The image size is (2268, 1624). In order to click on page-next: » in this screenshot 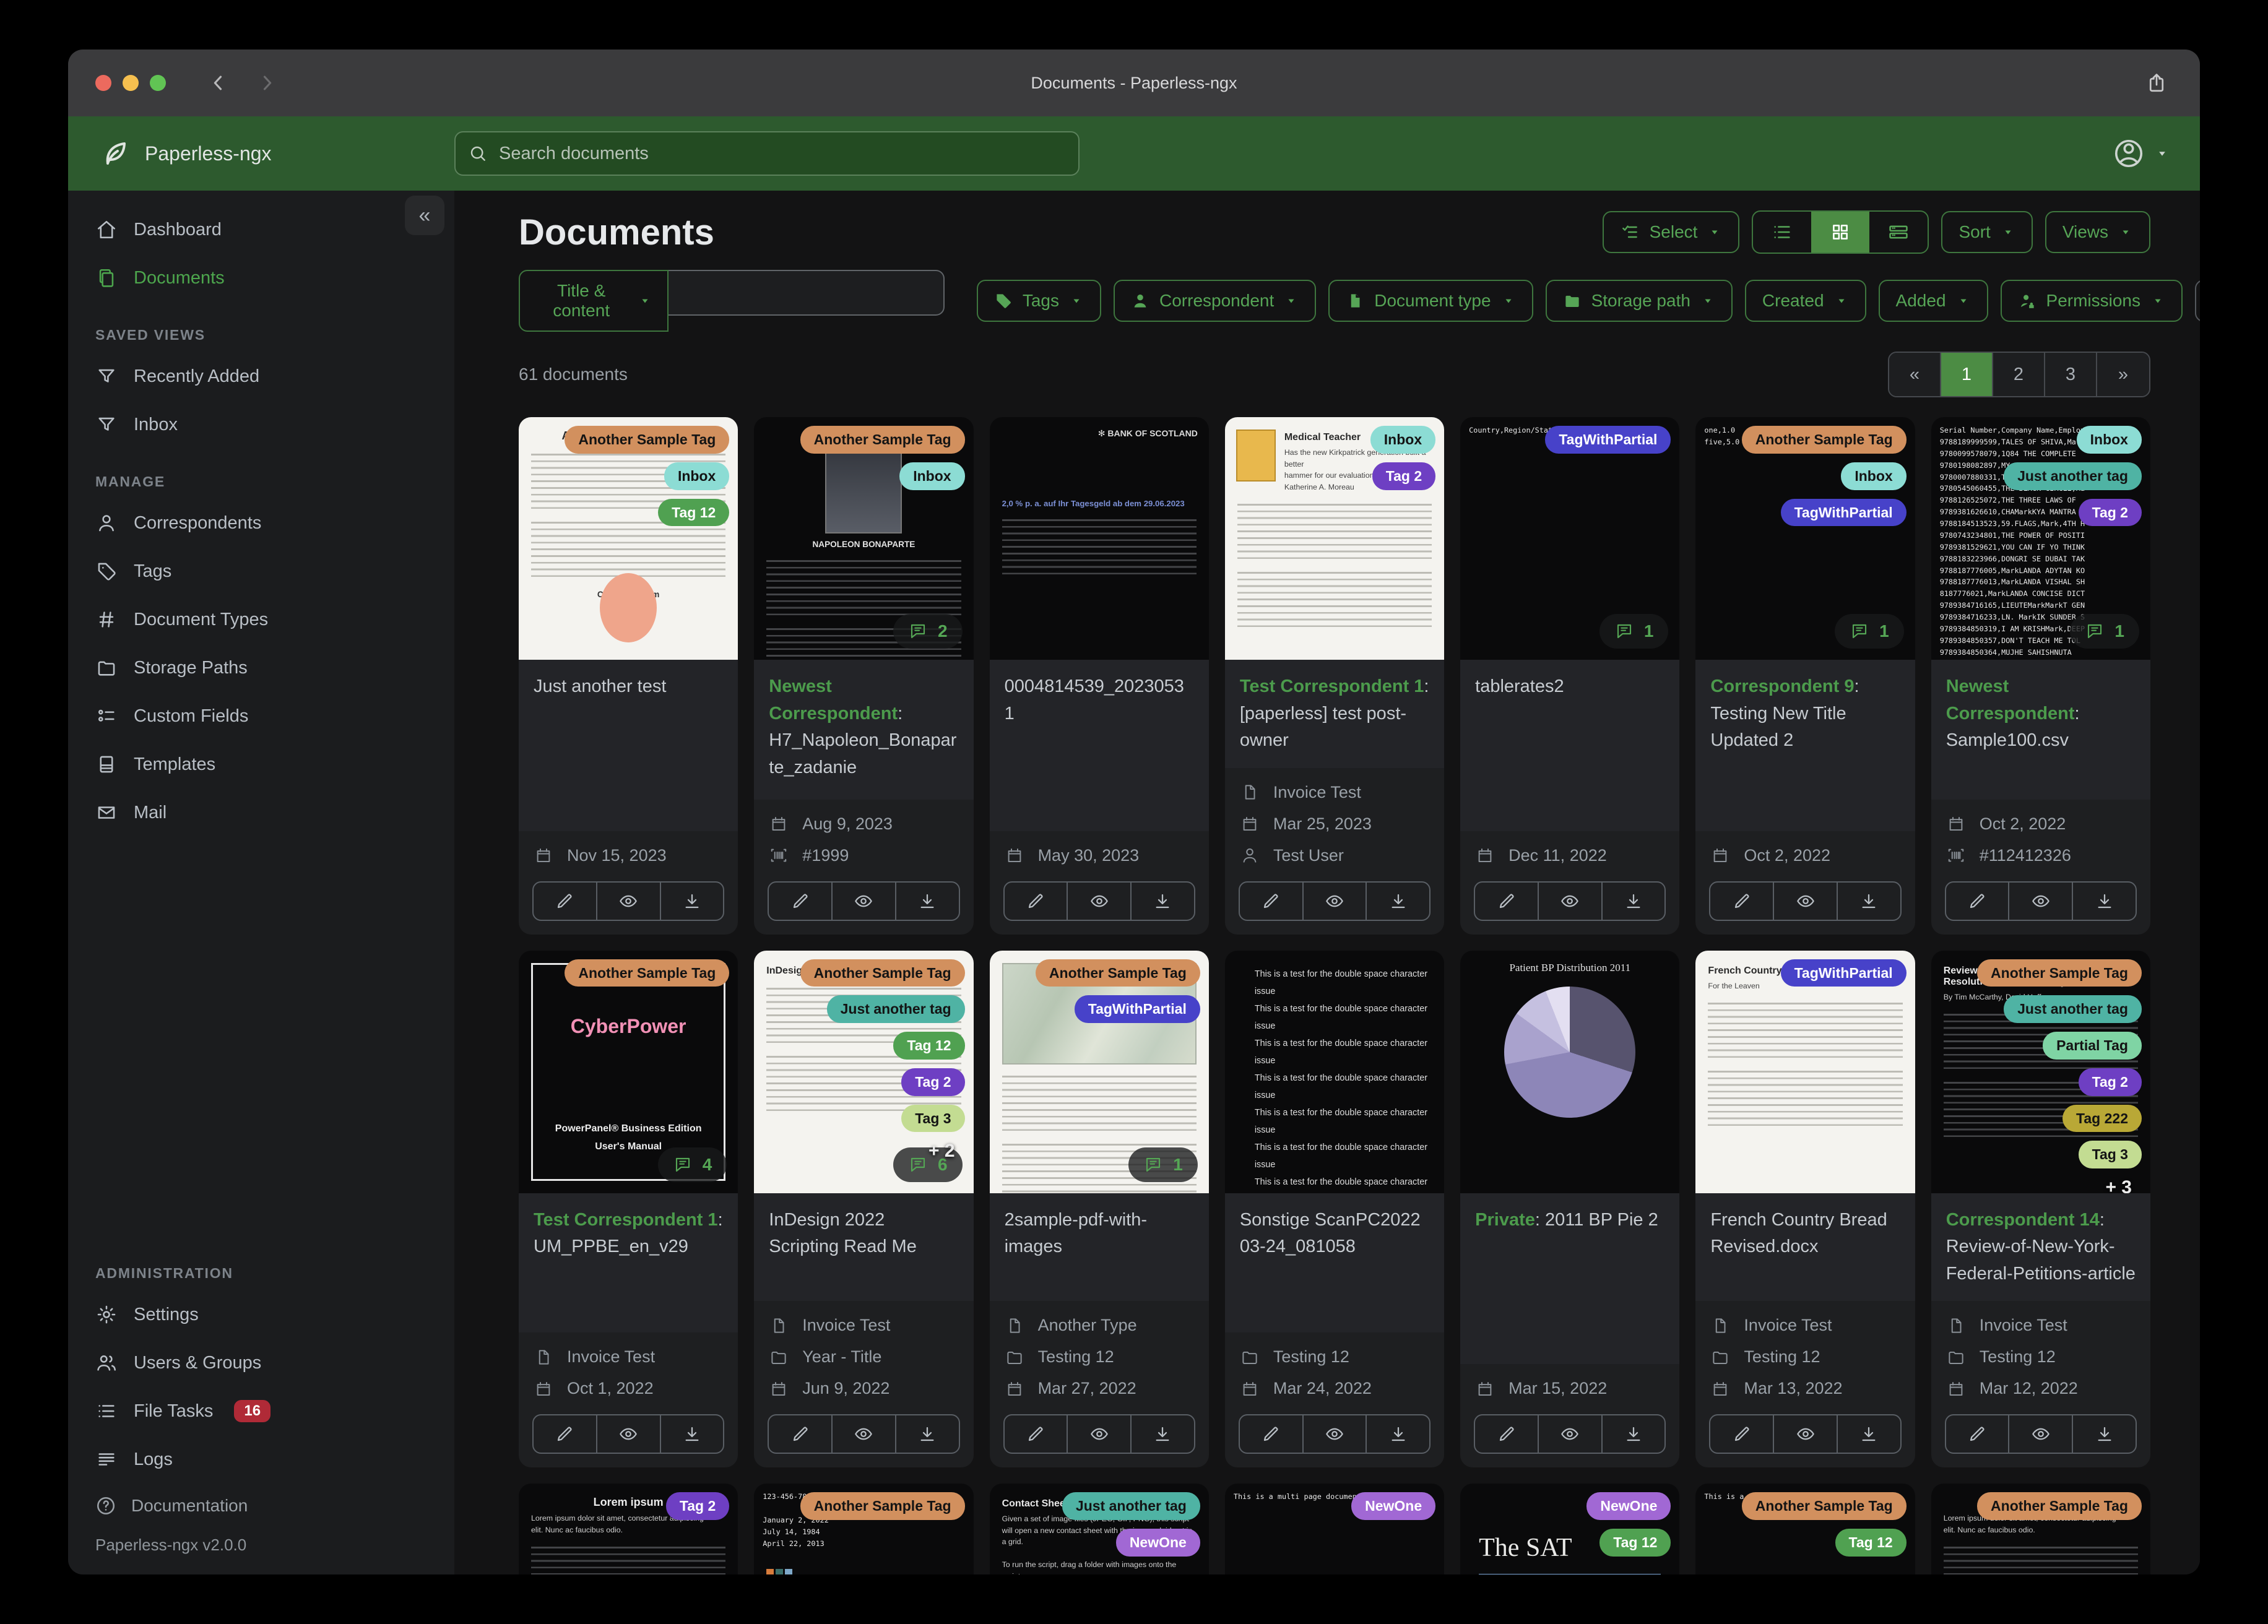, I will do `click(2123, 374)`.